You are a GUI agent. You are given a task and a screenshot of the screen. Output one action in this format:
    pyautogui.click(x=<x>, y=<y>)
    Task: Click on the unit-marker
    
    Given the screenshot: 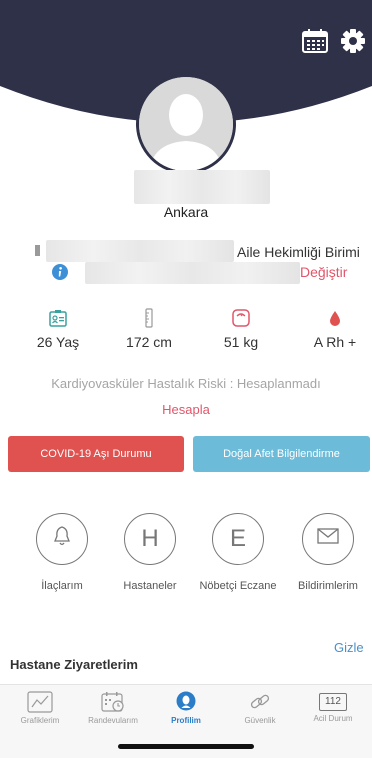 What is the action you would take?
    pyautogui.click(x=37, y=250)
    